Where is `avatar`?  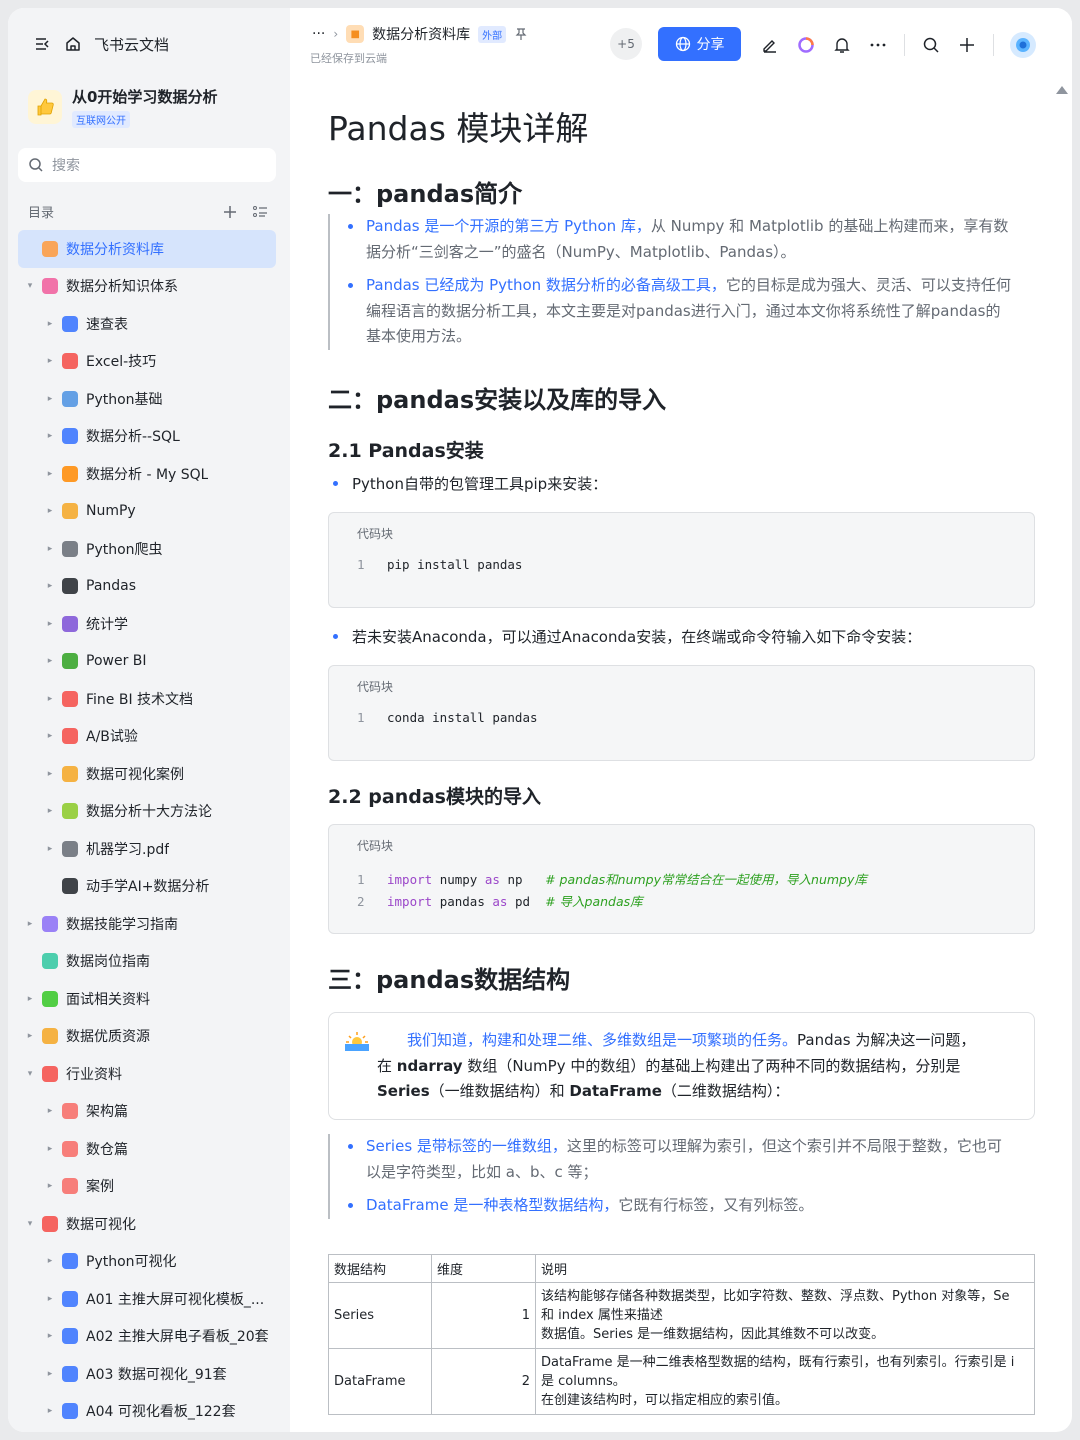
avatar is located at coordinates (1023, 45).